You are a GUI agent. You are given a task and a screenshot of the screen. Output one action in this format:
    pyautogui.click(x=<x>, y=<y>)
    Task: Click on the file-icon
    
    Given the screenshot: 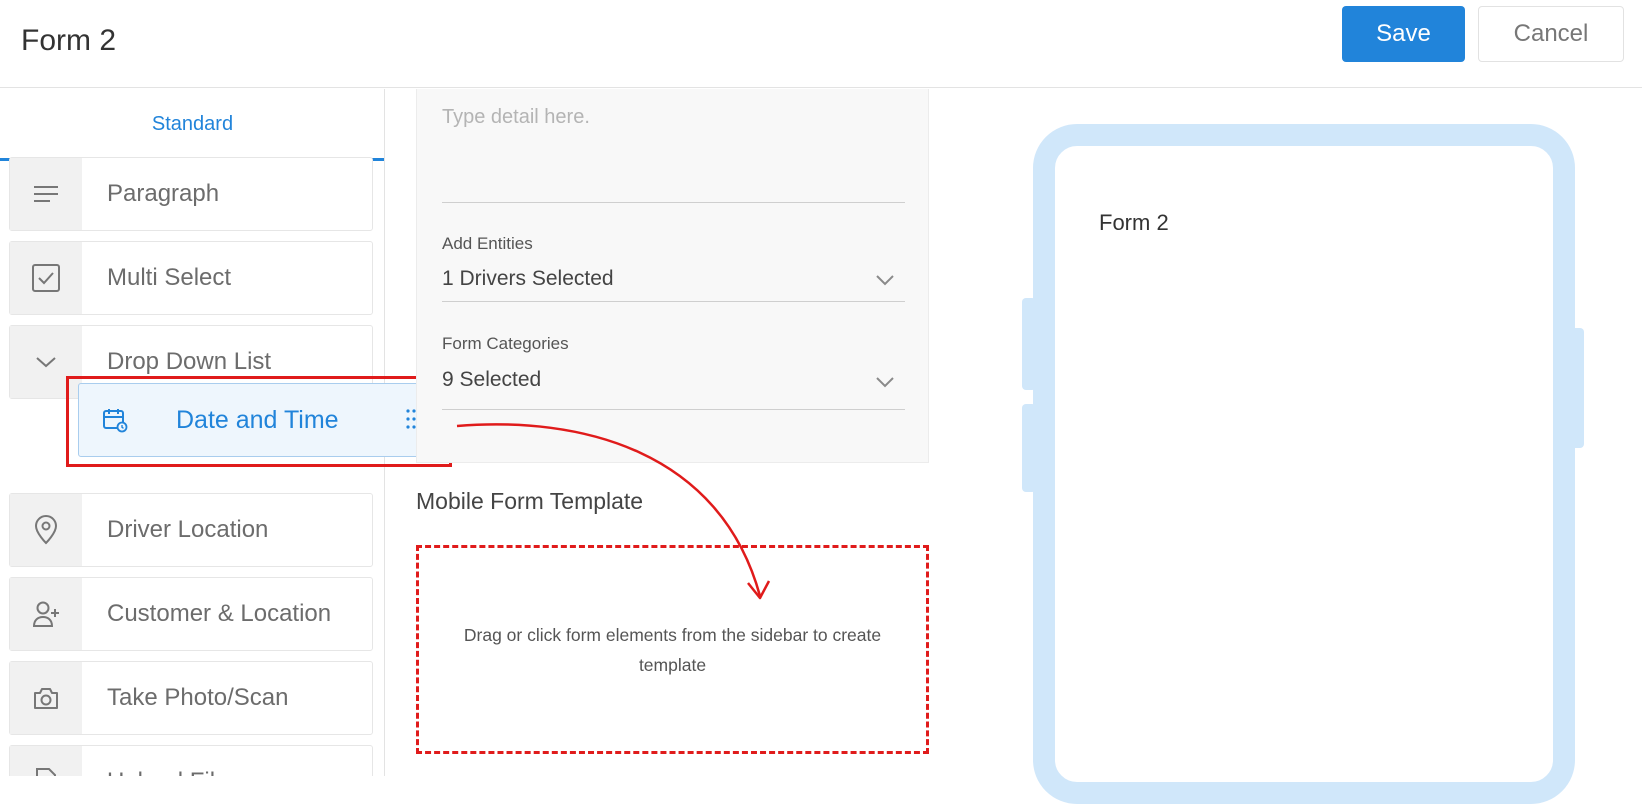 What is the action you would take?
    pyautogui.click(x=46, y=761)
    